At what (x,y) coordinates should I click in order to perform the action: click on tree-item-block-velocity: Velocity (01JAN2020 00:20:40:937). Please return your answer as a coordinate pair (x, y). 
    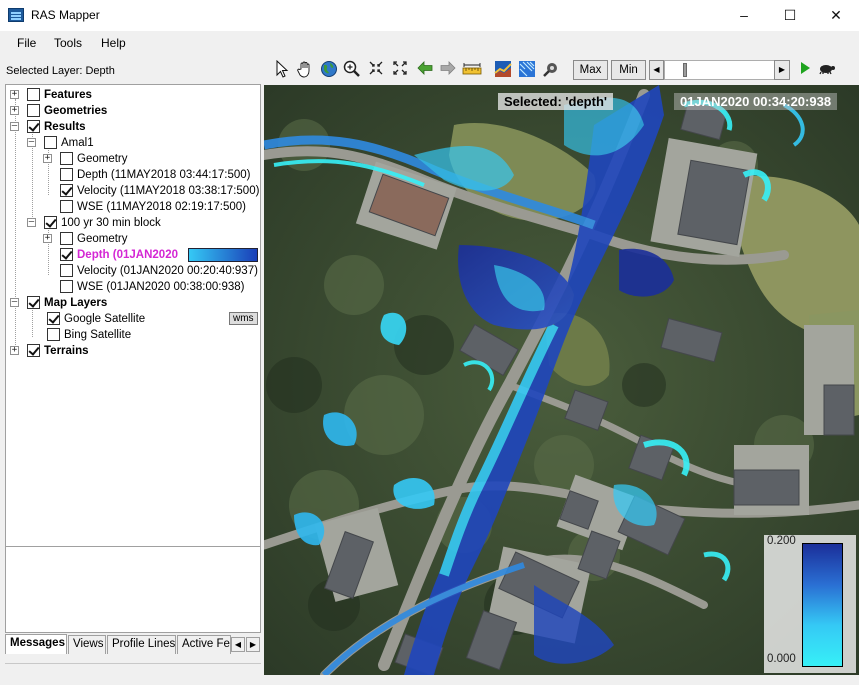
    Looking at the image, I should click on (160, 271).